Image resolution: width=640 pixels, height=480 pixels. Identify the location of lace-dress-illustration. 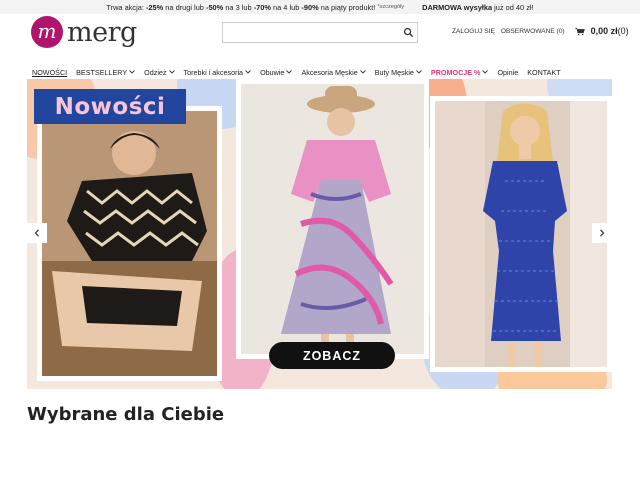
(521, 234).